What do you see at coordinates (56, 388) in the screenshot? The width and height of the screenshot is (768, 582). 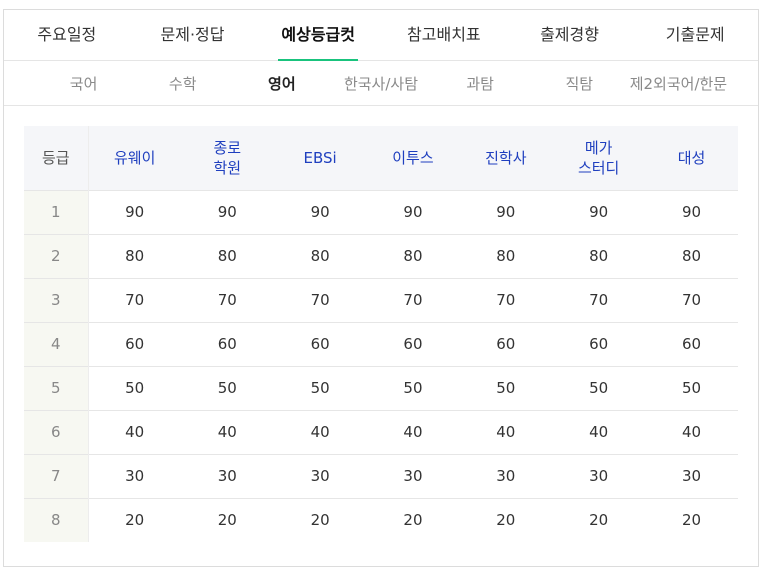 I see `grade-cell: 5` at bounding box center [56, 388].